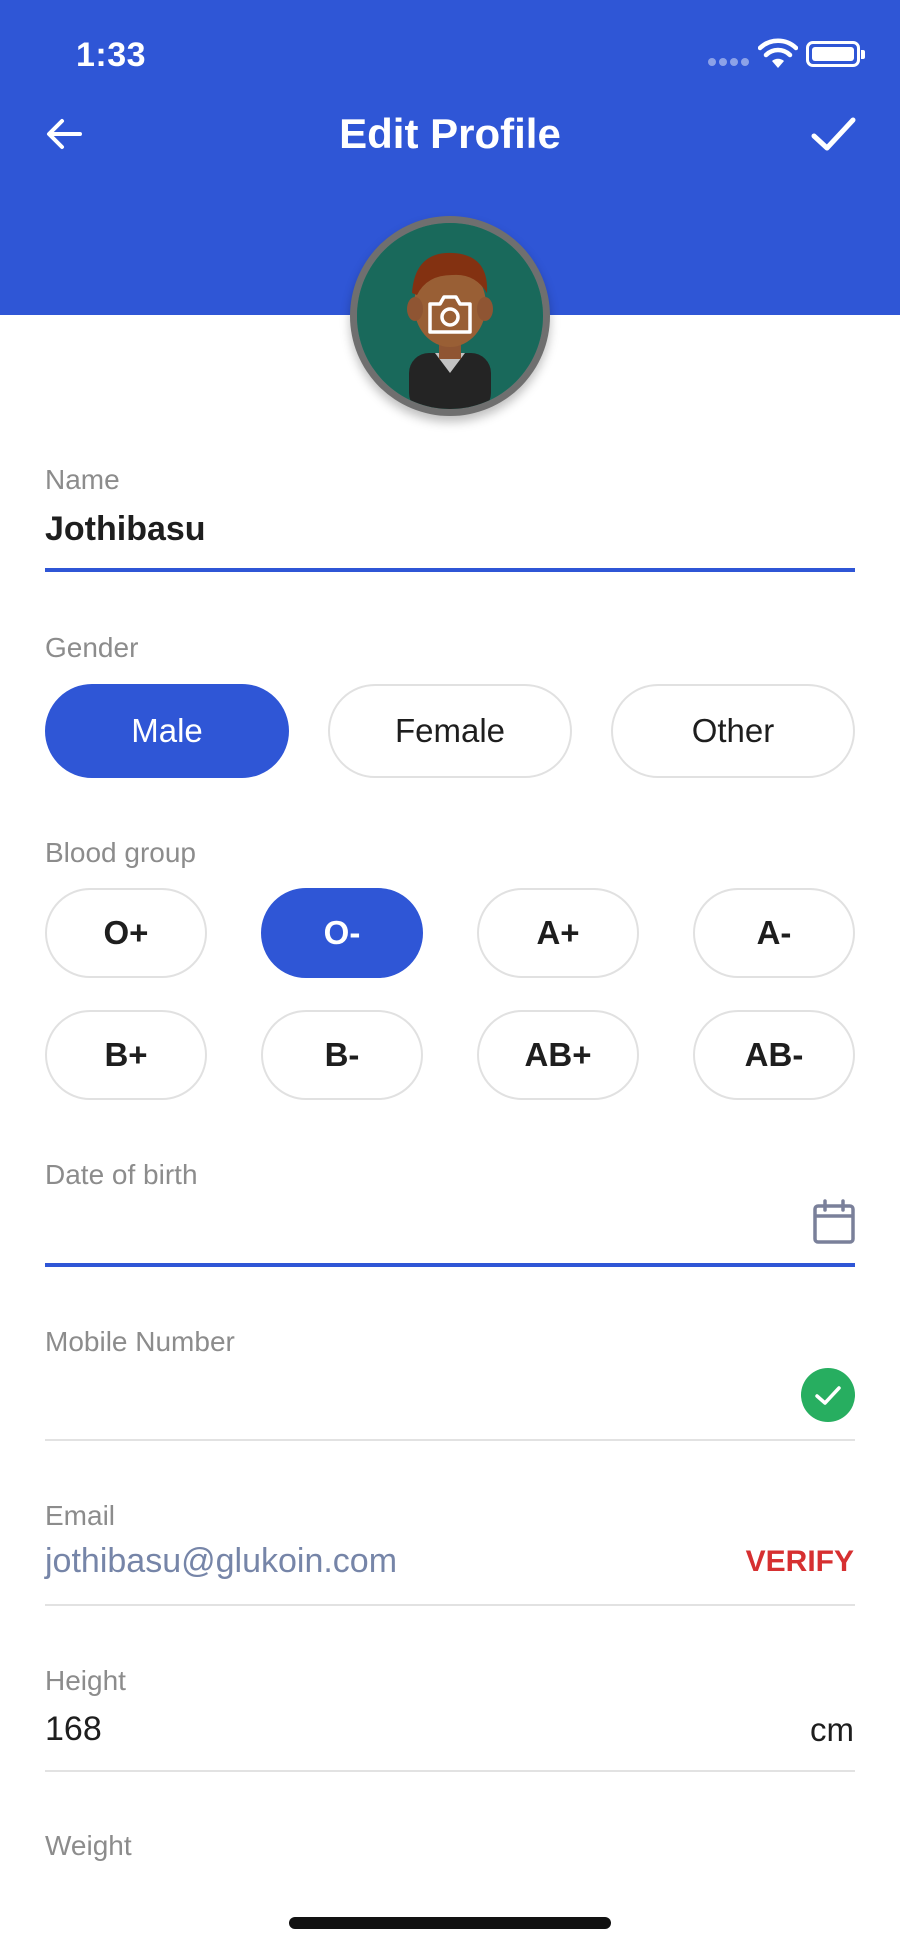 The image size is (900, 1948). Describe the element at coordinates (778, 53) in the screenshot. I see `wifi-icon` at that location.